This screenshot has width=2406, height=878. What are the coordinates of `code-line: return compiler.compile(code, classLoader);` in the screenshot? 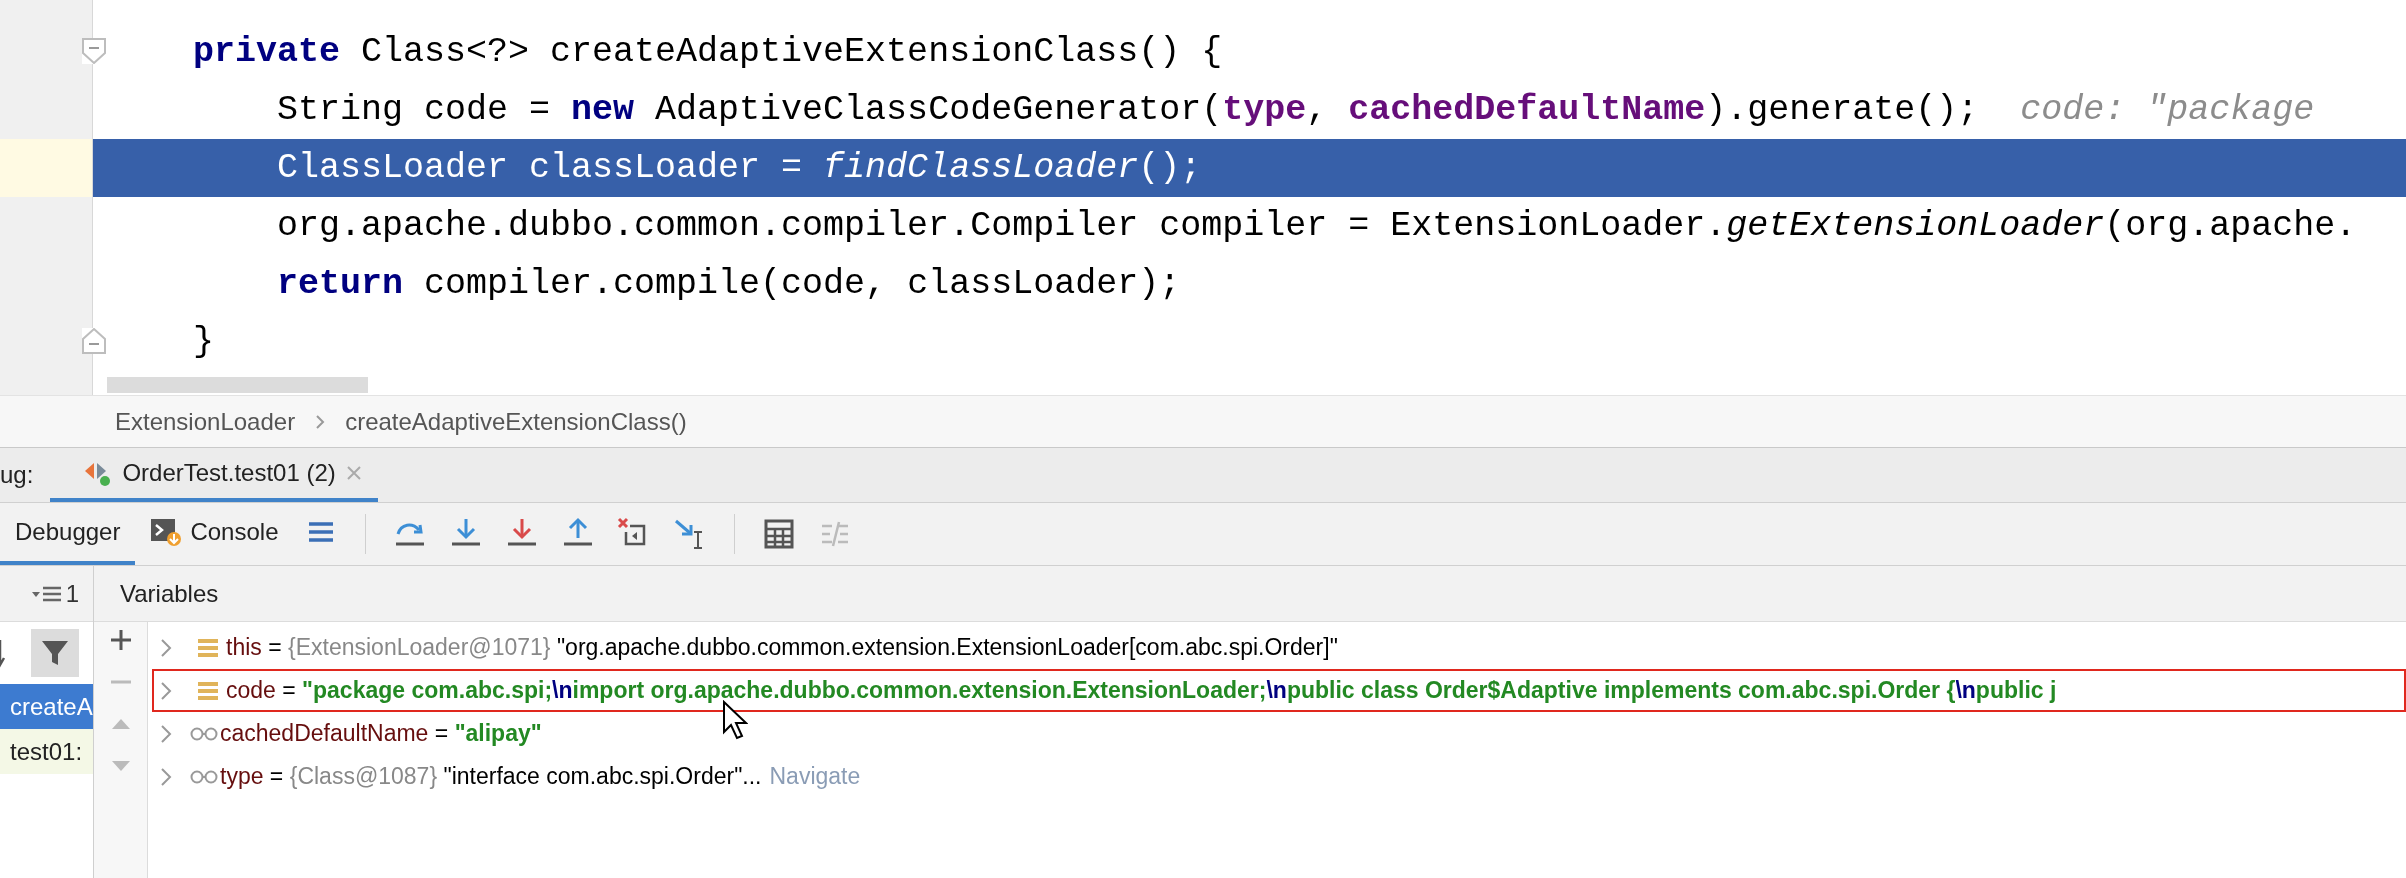 It's located at (728, 284).